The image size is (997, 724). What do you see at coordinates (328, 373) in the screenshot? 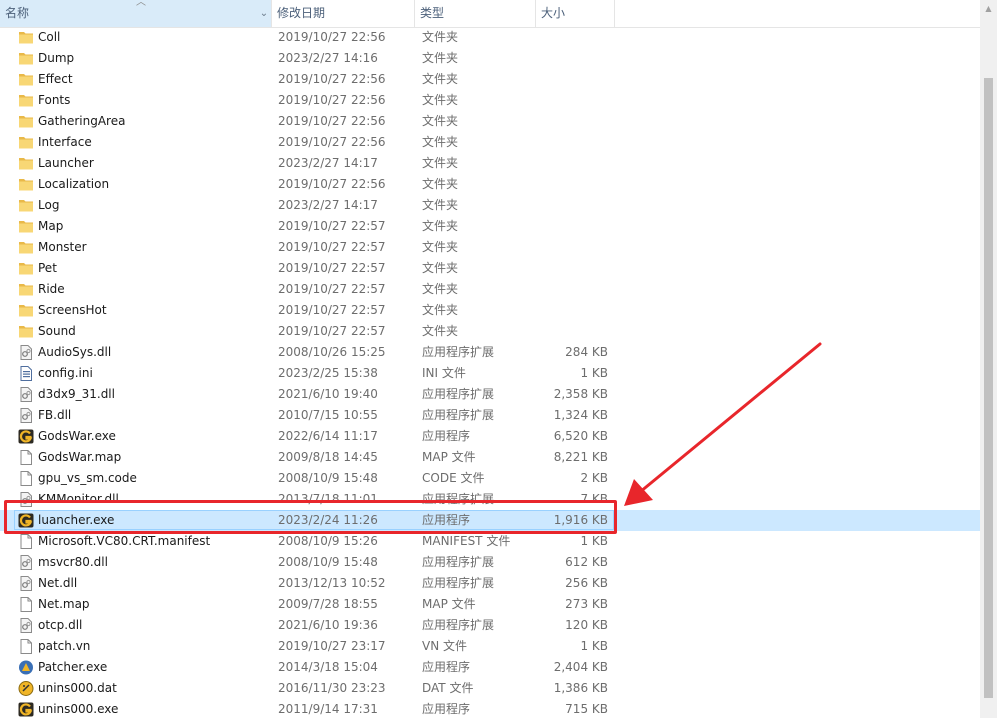
I see `file-date: 2023/2/25 15:38` at bounding box center [328, 373].